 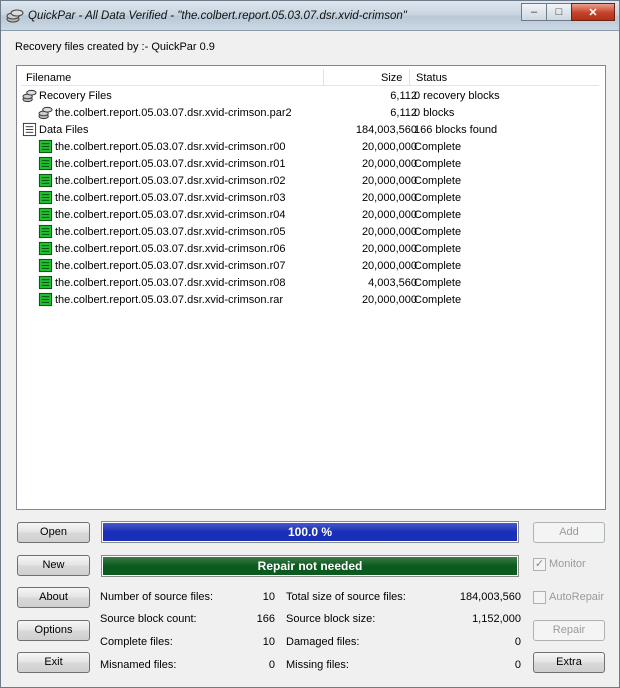 I want to click on row-filename: Data Files, so click(x=64, y=130).